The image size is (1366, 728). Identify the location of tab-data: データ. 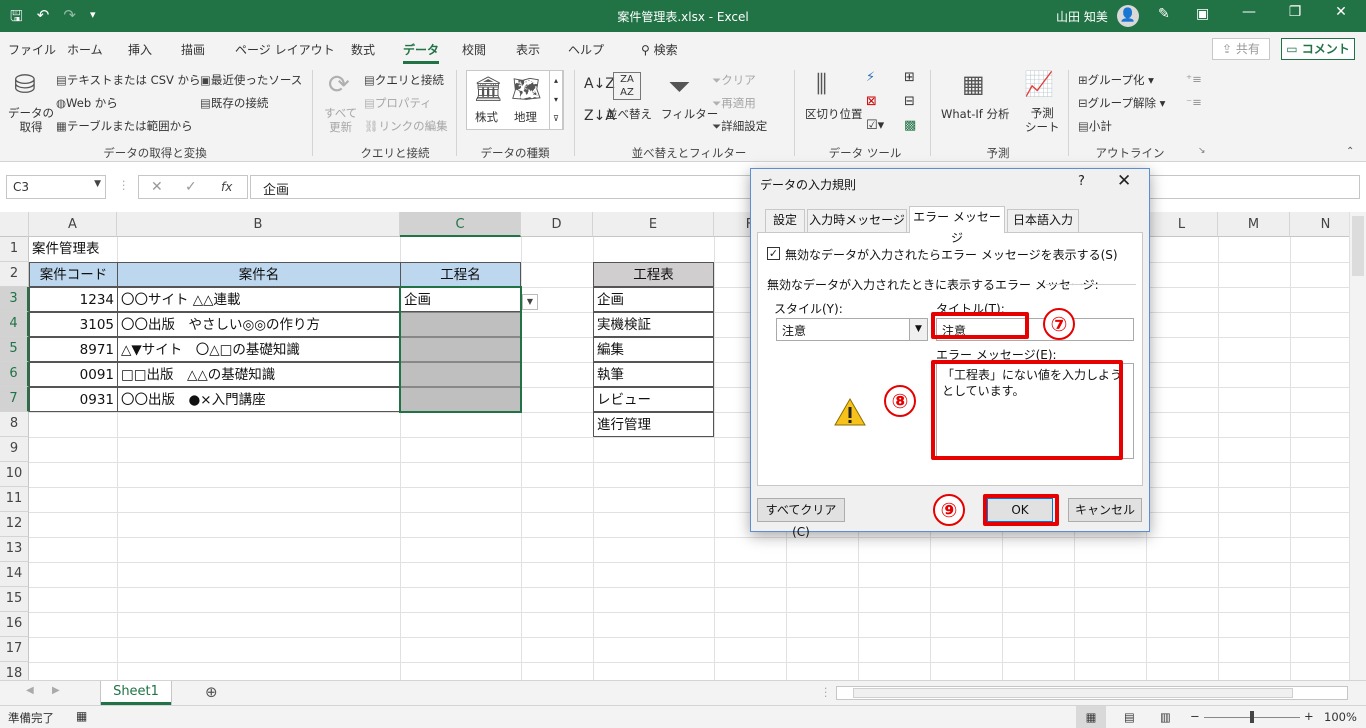
(421, 52).